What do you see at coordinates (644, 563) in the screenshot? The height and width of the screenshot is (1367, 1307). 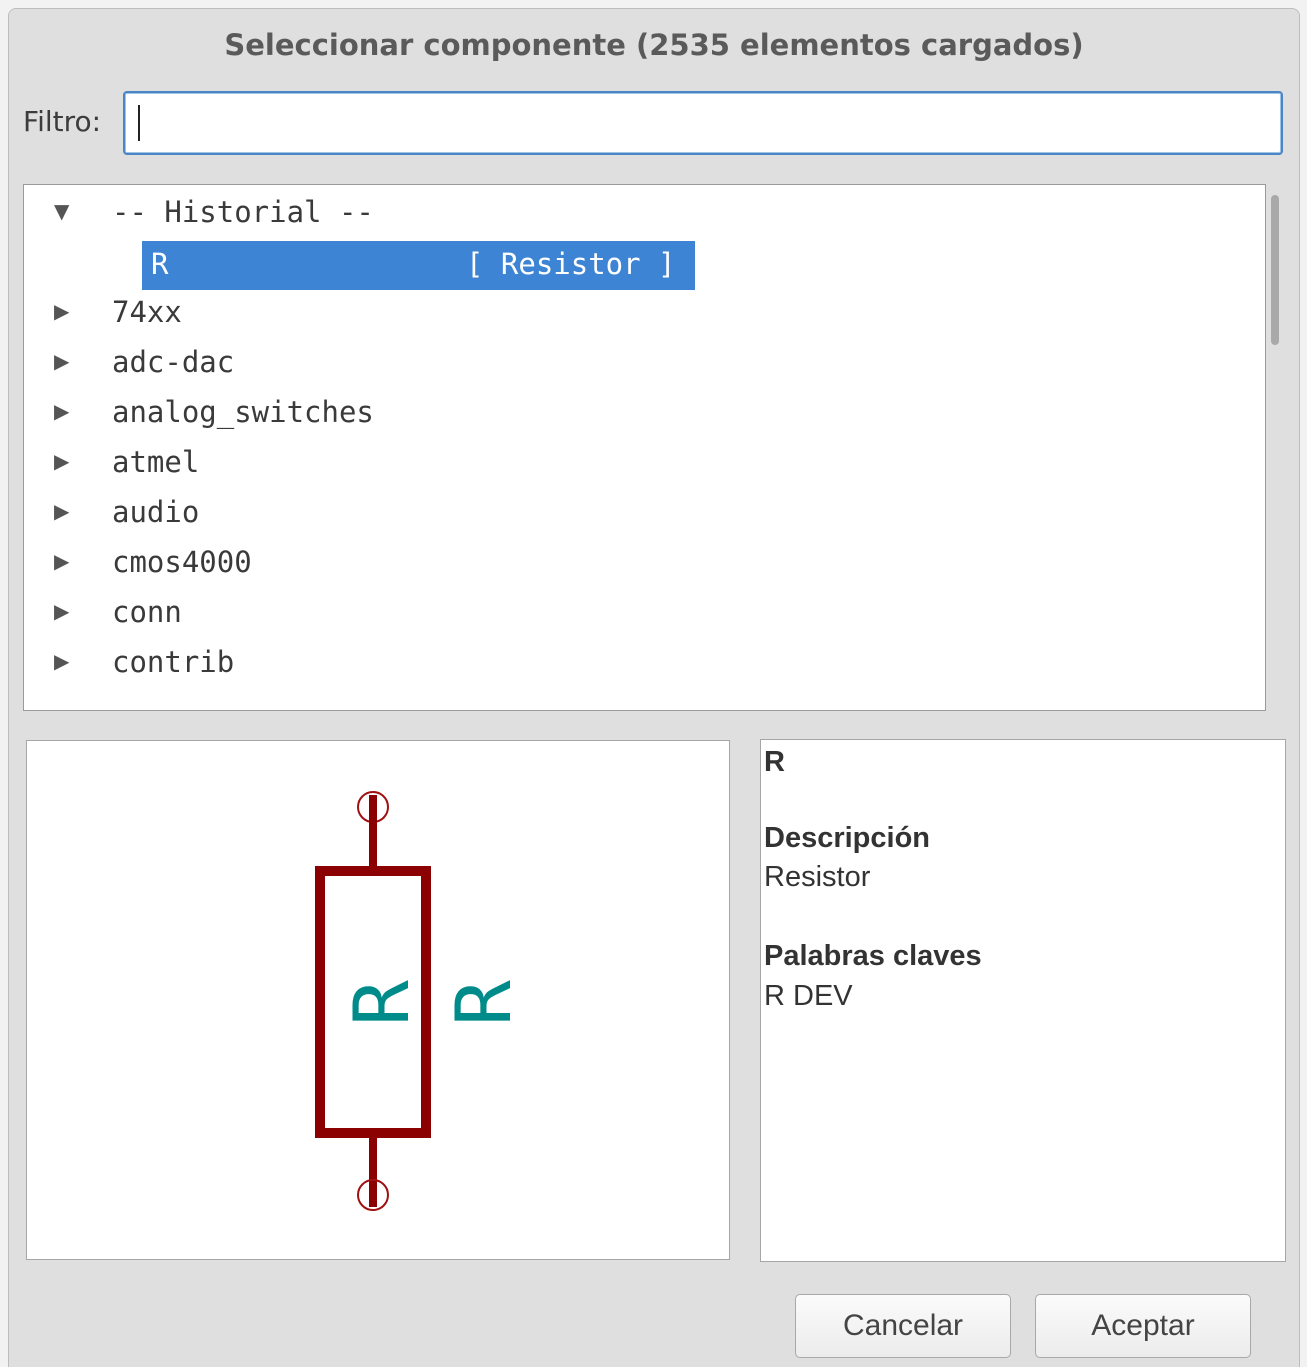 I see `tree-node-library: ▶ cmos4000` at bounding box center [644, 563].